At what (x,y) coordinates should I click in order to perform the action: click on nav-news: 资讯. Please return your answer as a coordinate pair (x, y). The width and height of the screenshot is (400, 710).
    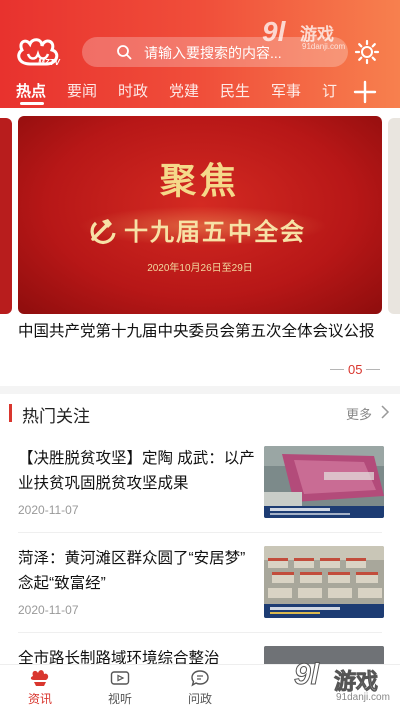
    Looking at the image, I should click on (40, 687).